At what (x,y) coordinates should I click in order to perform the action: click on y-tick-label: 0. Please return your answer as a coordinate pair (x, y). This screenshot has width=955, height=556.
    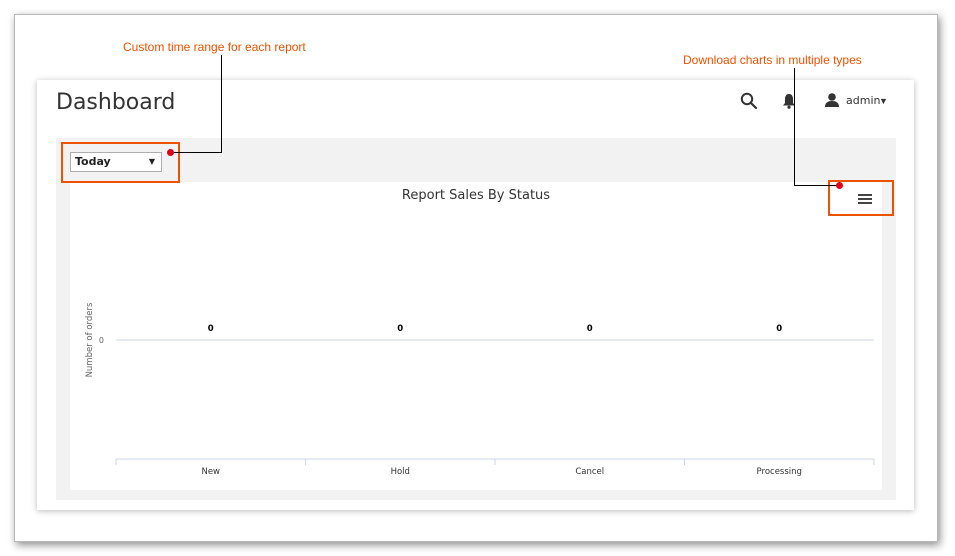
    Looking at the image, I should click on (101, 340).